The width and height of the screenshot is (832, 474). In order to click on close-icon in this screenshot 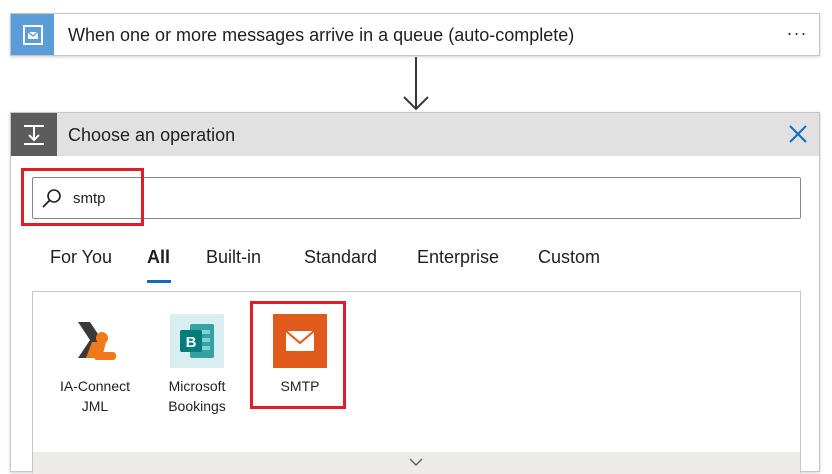, I will do `click(798, 134)`.